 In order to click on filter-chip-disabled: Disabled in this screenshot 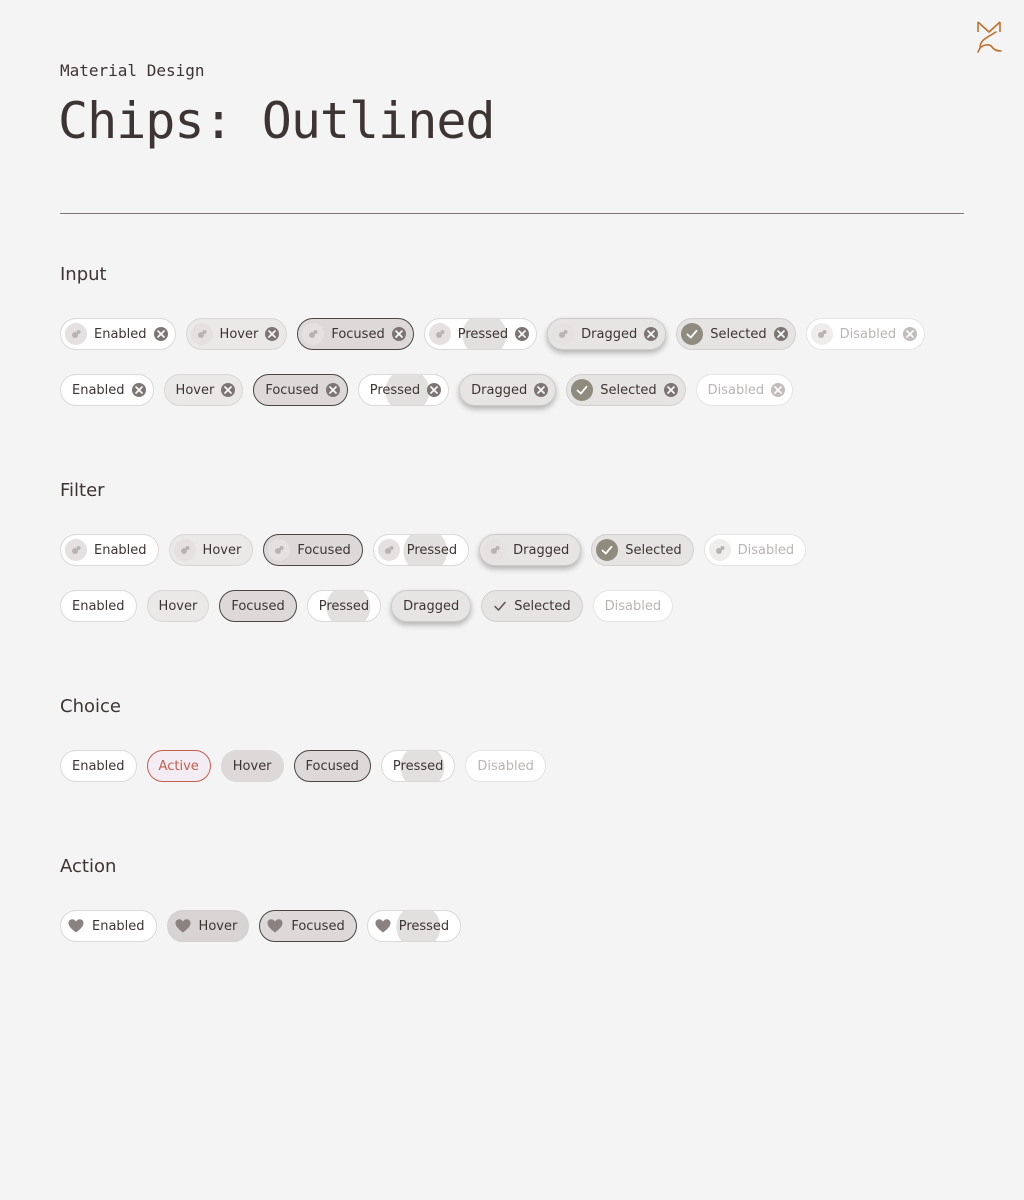, I will do `click(633, 606)`.